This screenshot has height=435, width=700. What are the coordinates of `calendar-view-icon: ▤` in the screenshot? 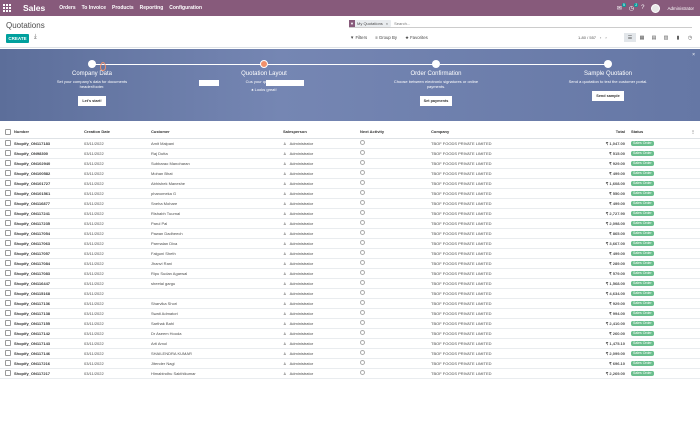 It's located at (654, 37).